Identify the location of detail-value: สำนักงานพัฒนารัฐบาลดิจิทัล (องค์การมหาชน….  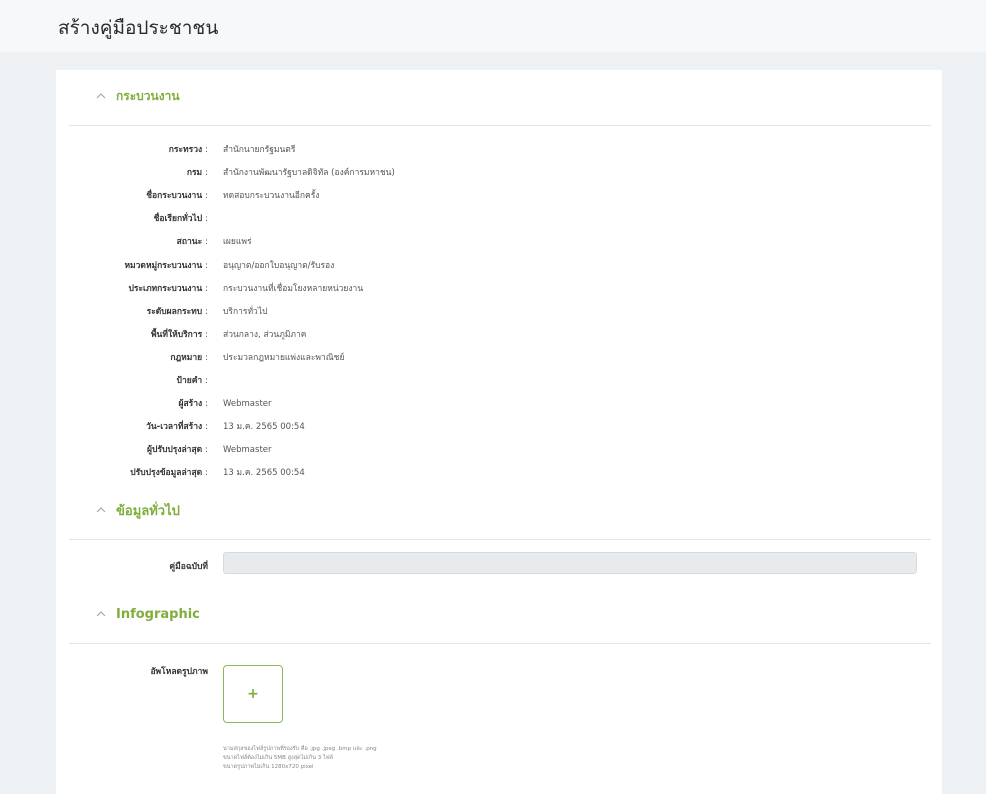
(309, 173).